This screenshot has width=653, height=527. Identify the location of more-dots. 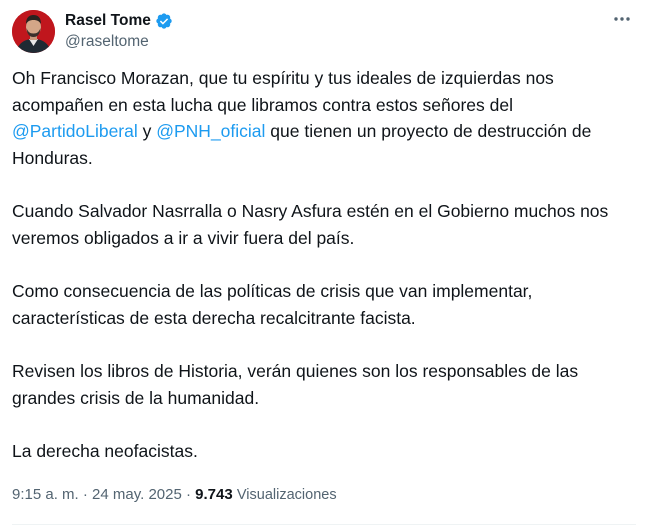
(622, 19).